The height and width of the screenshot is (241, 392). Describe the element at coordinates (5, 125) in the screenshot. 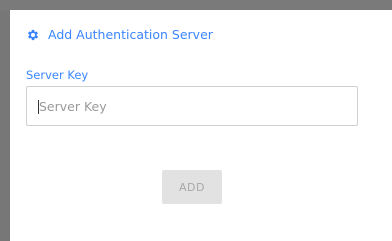

I see `backdrop-edge` at that location.